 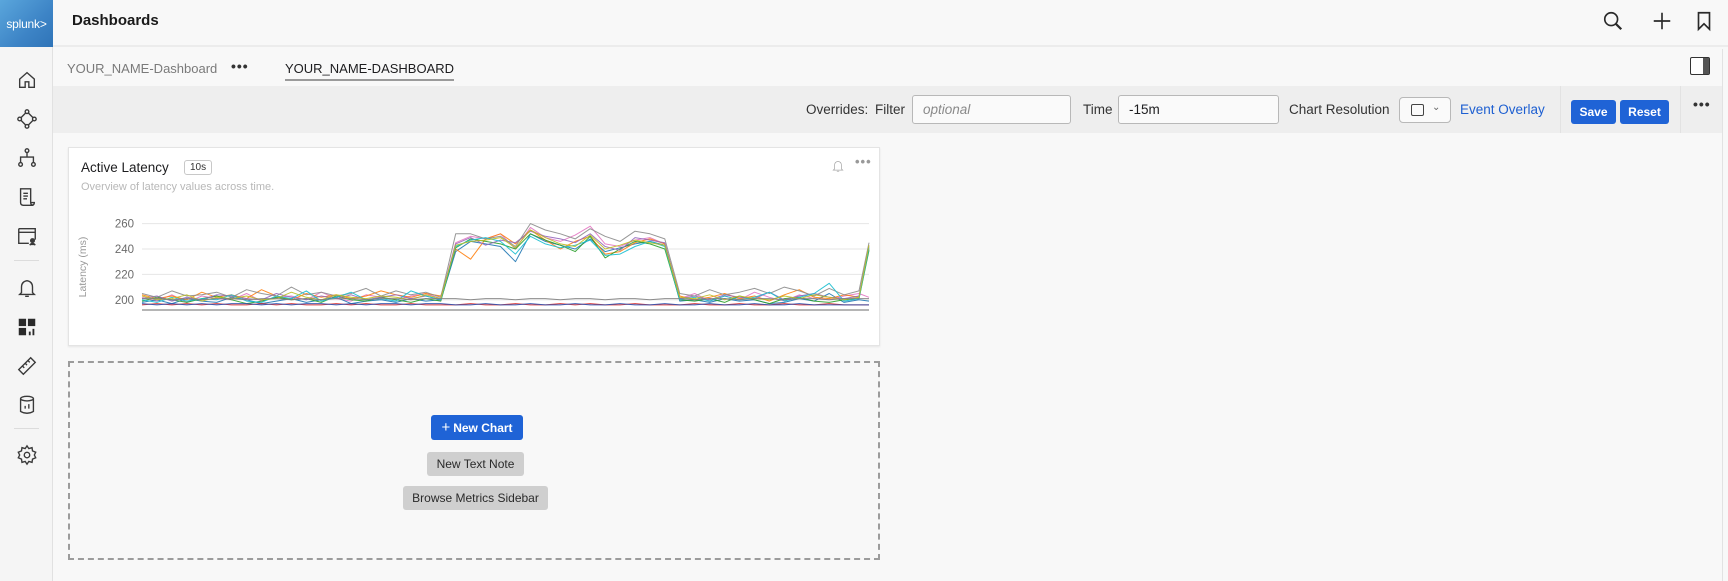 What do you see at coordinates (475, 464) in the screenshot?
I see `new-text-note-button: New Text Note` at bounding box center [475, 464].